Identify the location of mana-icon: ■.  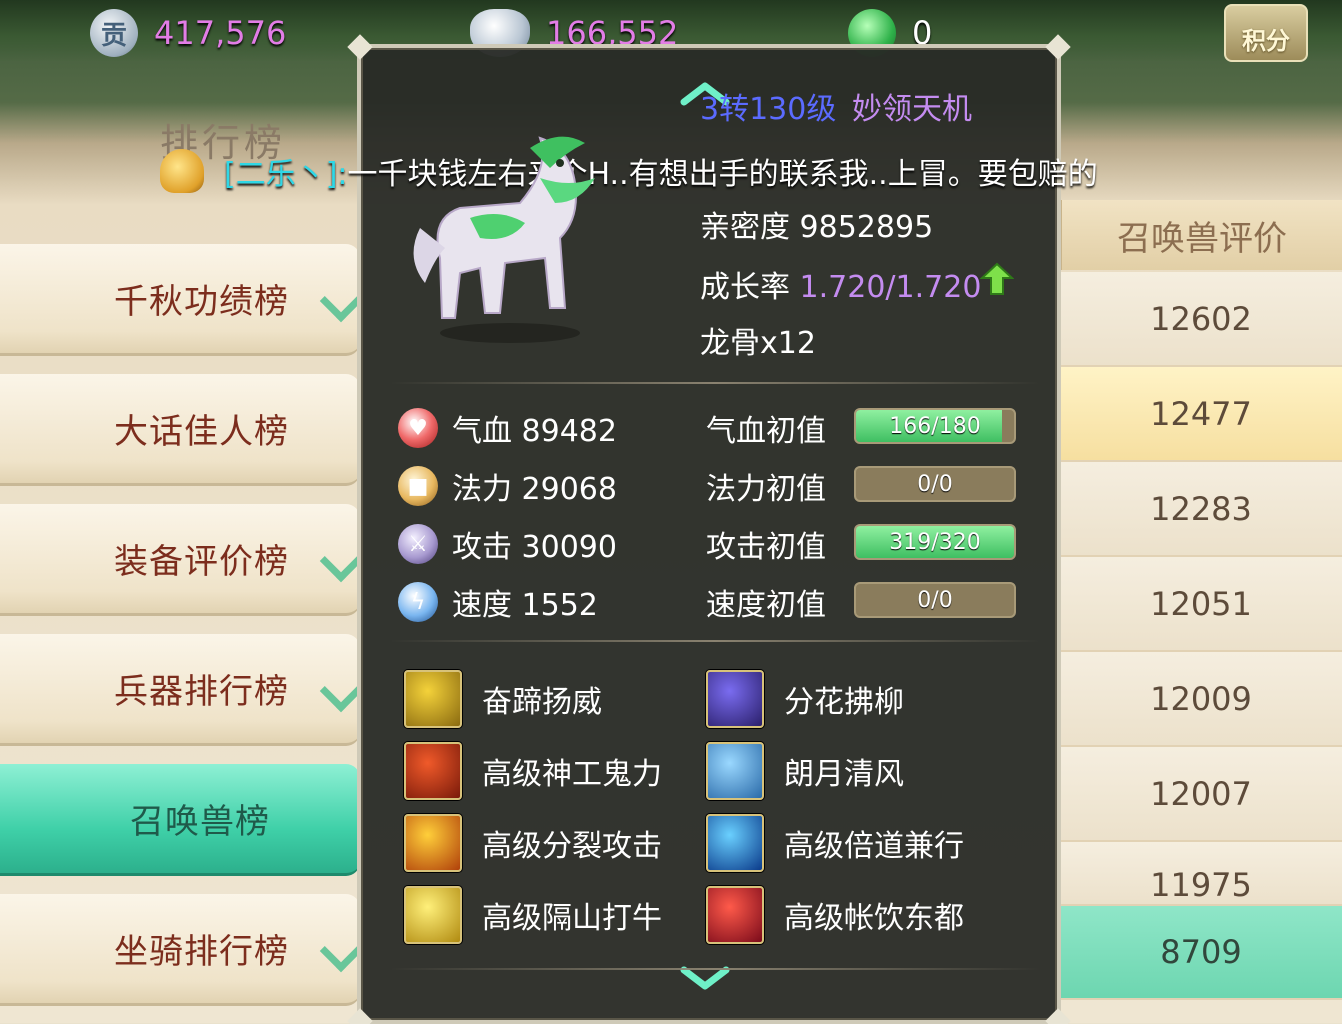
(418, 486).